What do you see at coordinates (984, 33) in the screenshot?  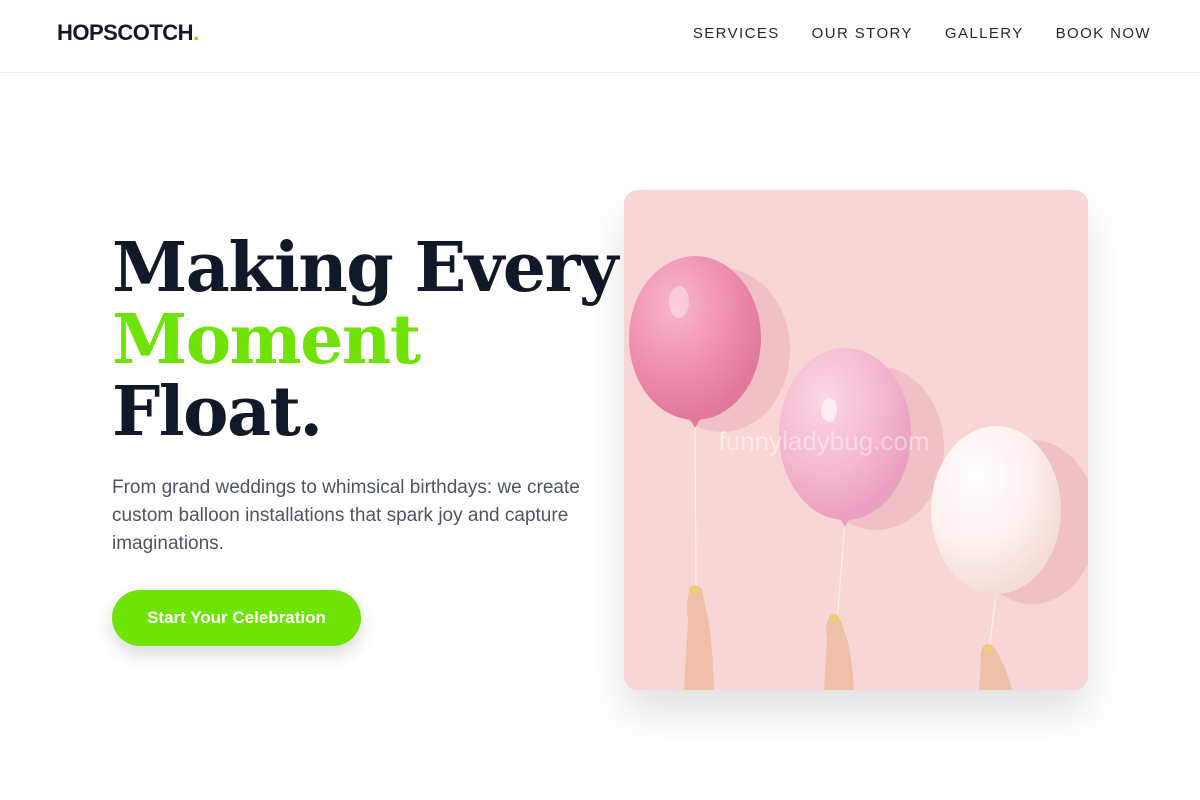 I see `nav-gallery: GALLERY` at bounding box center [984, 33].